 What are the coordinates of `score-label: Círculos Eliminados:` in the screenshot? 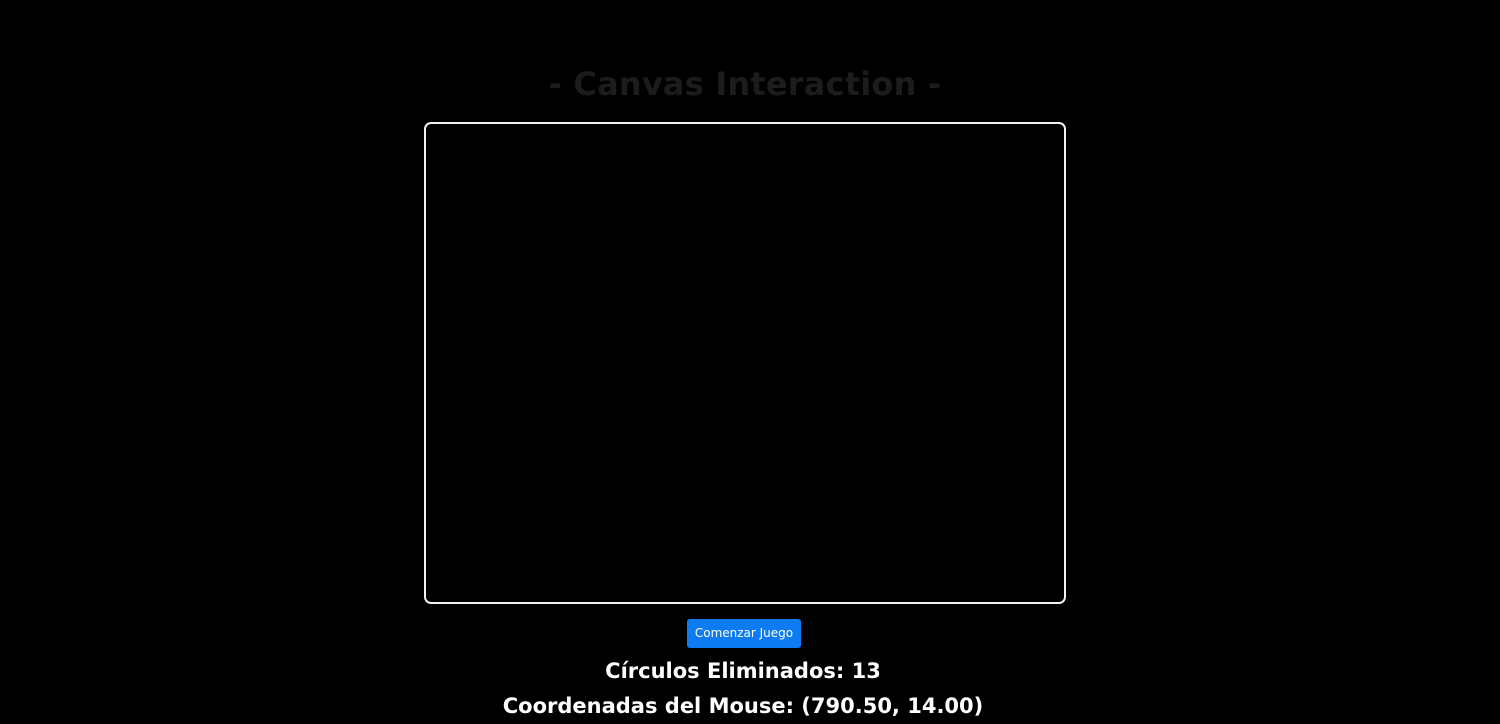 It's located at (725, 671).